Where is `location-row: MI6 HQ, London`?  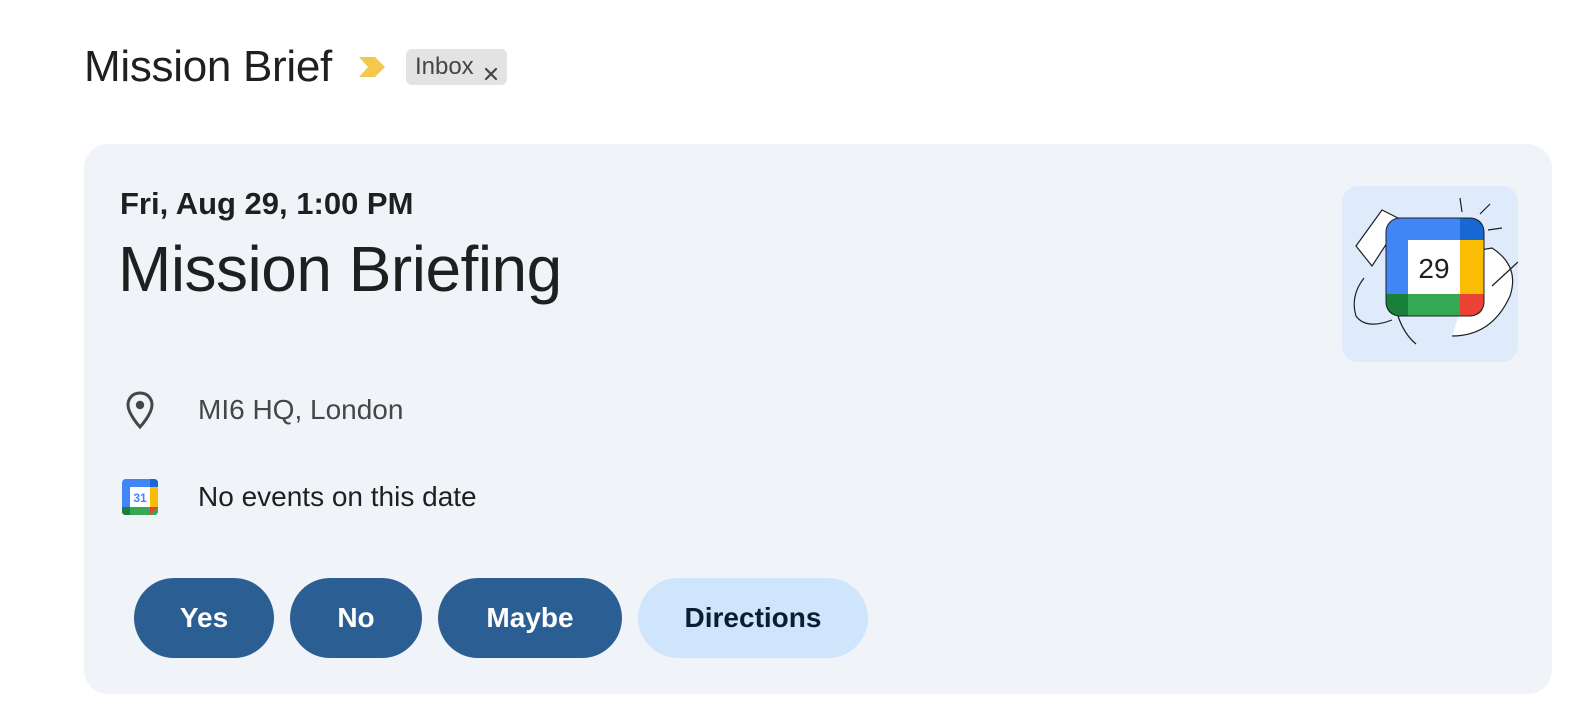 location-row: MI6 HQ, London is located at coordinates (261, 410).